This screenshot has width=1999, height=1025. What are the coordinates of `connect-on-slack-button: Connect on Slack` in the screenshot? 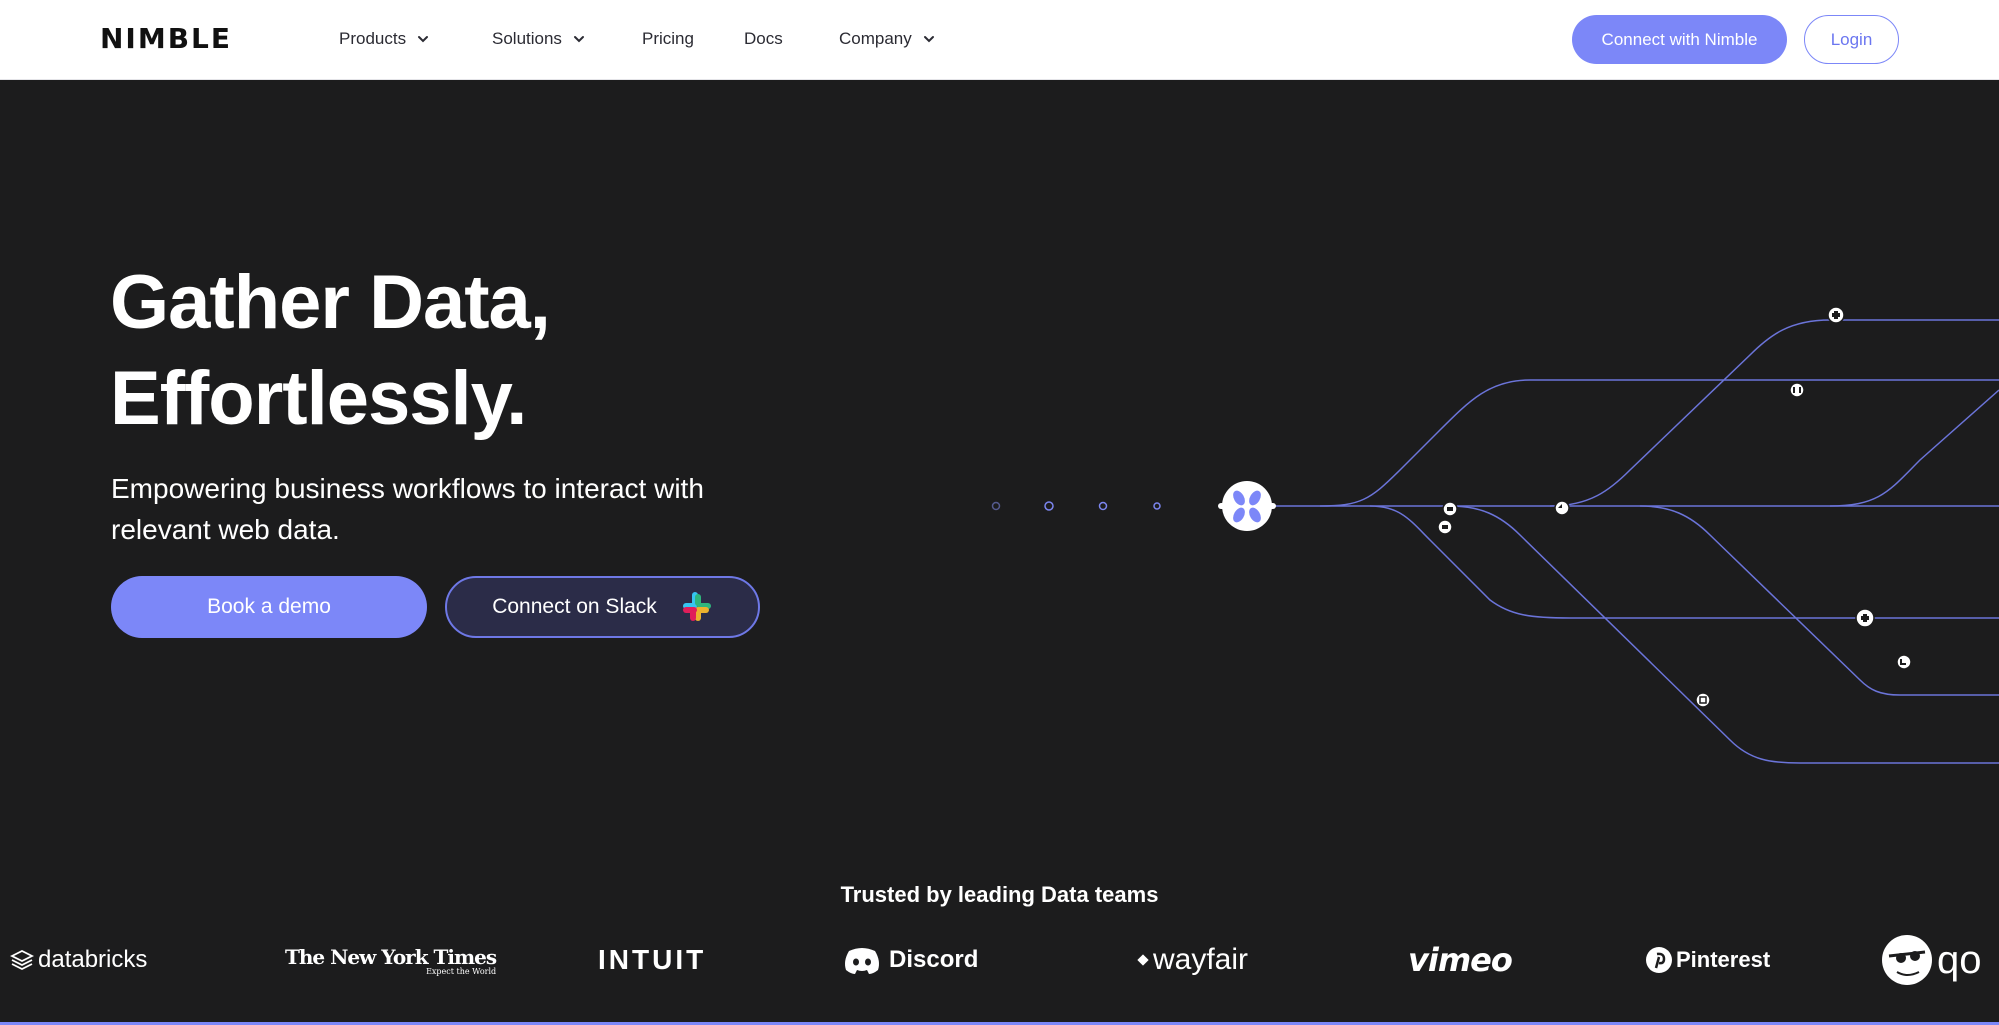 It's located at (602, 607).